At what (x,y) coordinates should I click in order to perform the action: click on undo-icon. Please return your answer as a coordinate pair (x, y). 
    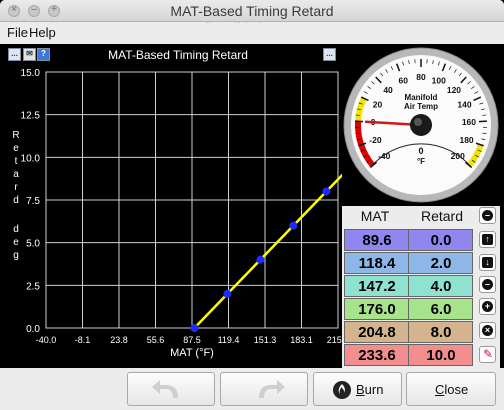
    Looking at the image, I should click on (165, 389).